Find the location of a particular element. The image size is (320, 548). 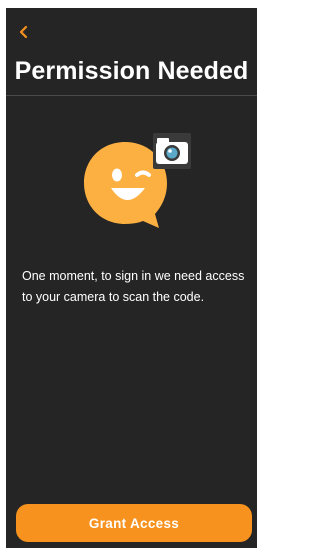

back-button is located at coordinates (24, 32).